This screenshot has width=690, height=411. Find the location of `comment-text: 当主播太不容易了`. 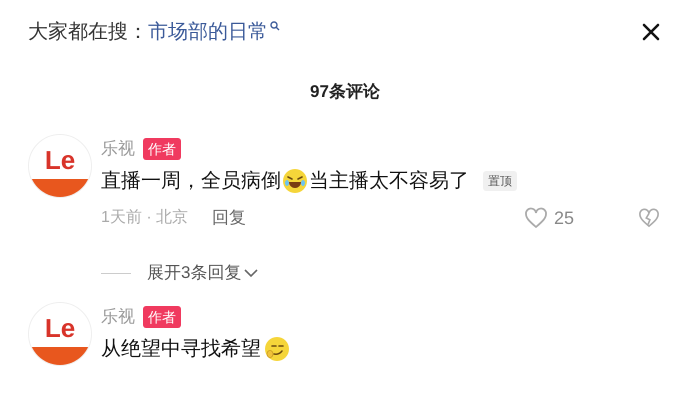

comment-text: 当主播太不容易了 is located at coordinates (389, 181).